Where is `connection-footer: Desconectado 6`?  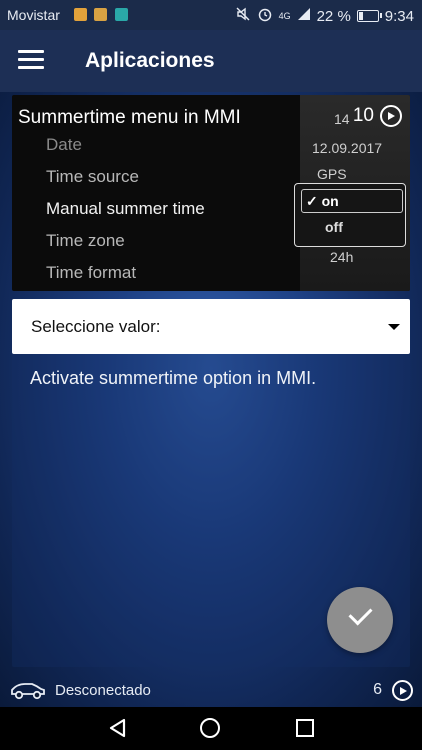
connection-footer: Desconectado 6 is located at coordinates (211, 691).